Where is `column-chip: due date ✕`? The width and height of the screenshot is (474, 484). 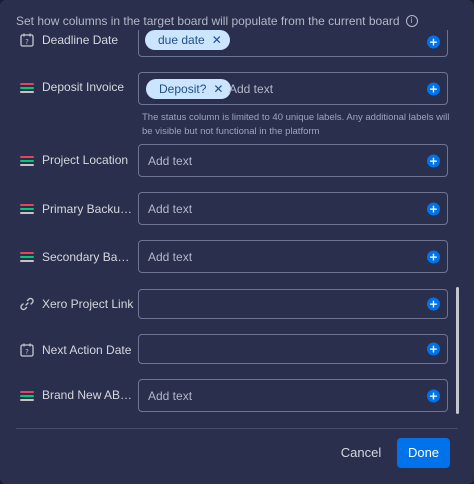
column-chip: due date ✕ is located at coordinates (187, 40).